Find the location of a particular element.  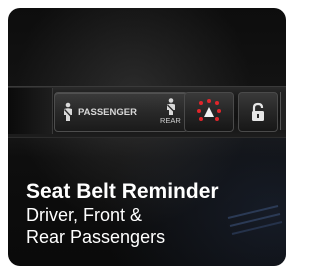

rear-label: REAR is located at coordinates (170, 120).